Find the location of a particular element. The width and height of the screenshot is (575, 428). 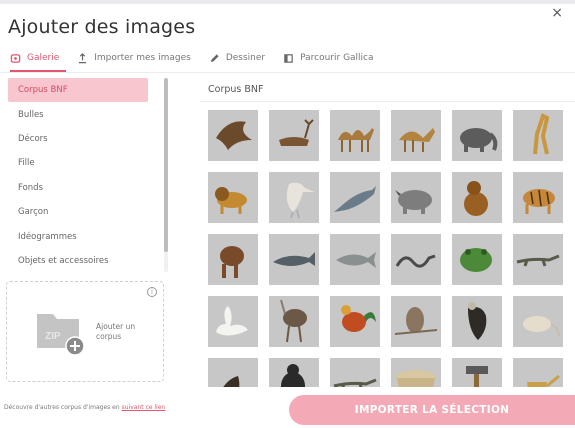

dialog-title: Ajouter des images is located at coordinates (102, 27).